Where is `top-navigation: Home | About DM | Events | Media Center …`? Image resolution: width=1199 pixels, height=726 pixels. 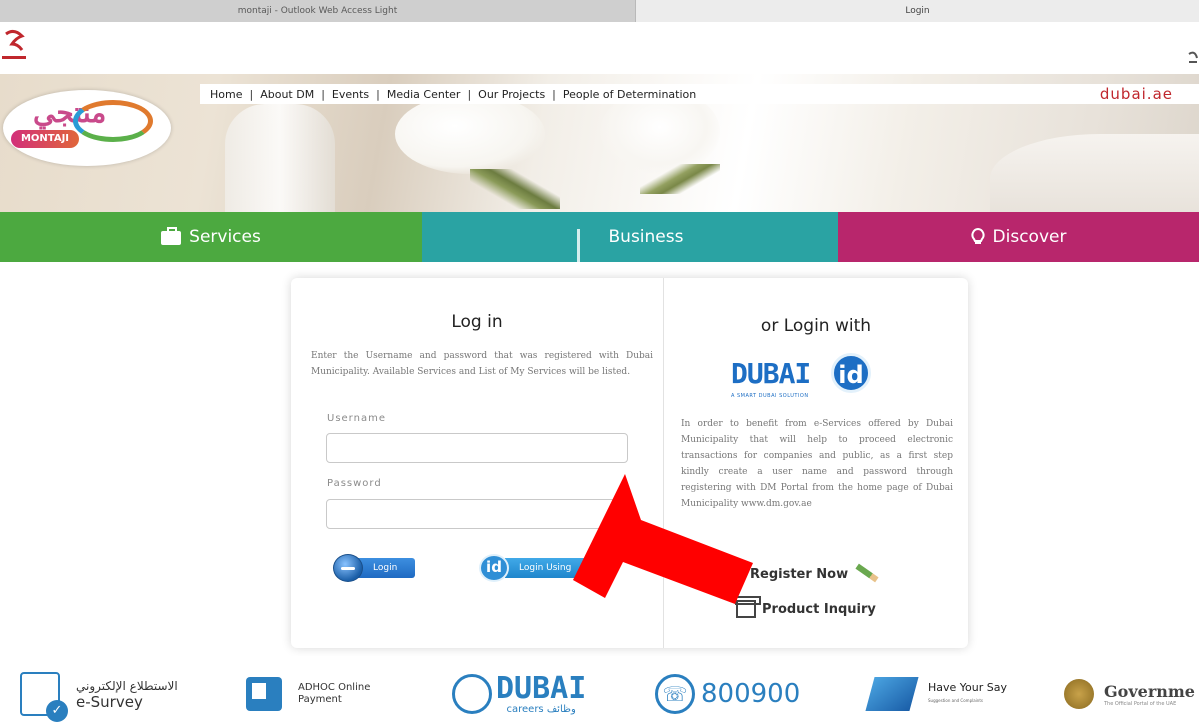 top-navigation: Home | About DM | Events | Media Center … is located at coordinates (699, 94).